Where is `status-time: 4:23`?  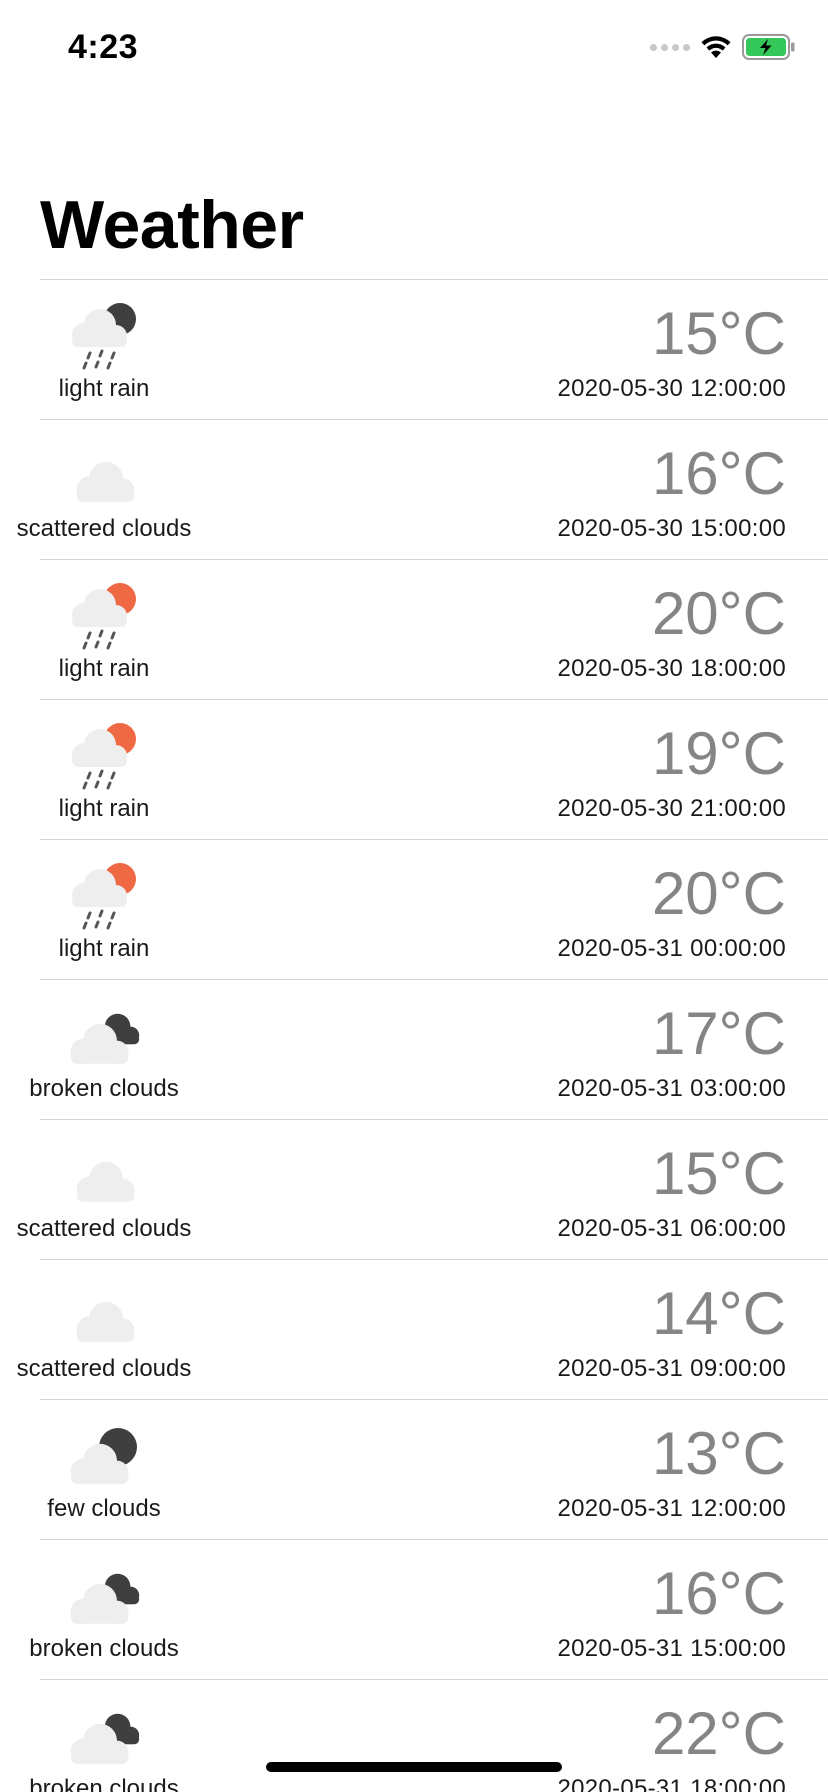 status-time: 4:23 is located at coordinates (103, 47).